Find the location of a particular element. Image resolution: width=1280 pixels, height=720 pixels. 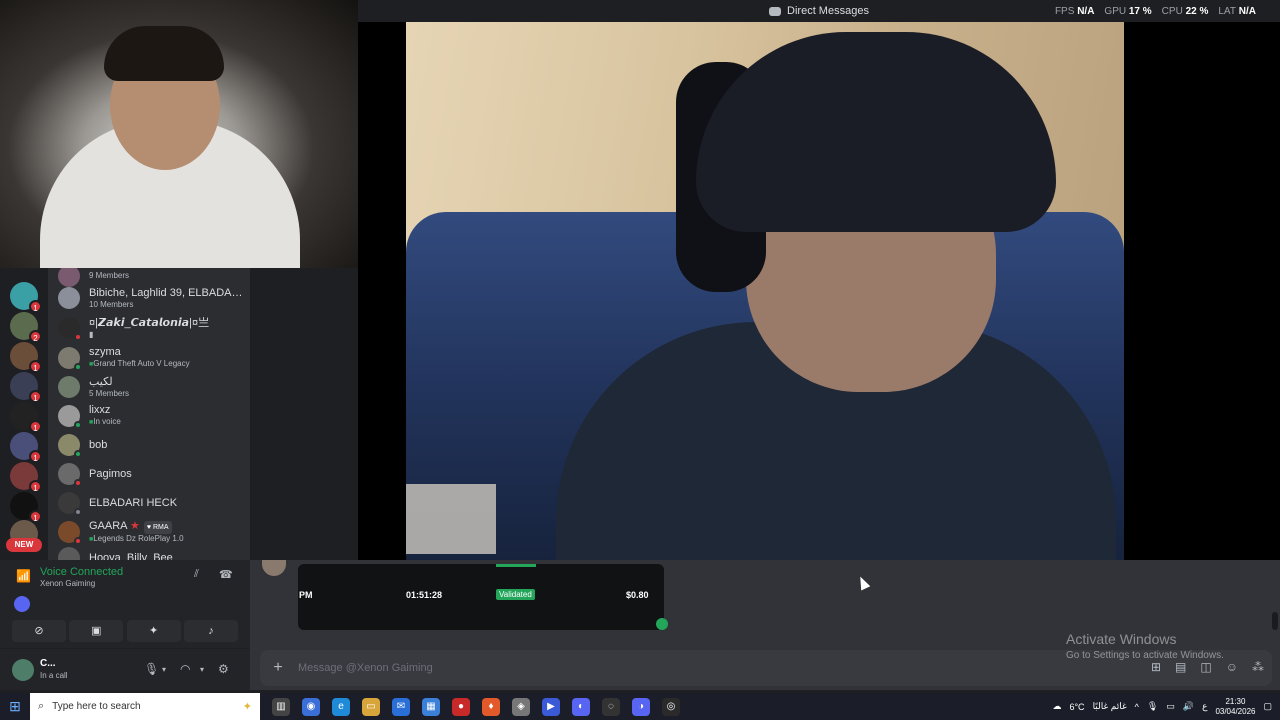

new-unreads-pill: NEW is located at coordinates (24, 545).